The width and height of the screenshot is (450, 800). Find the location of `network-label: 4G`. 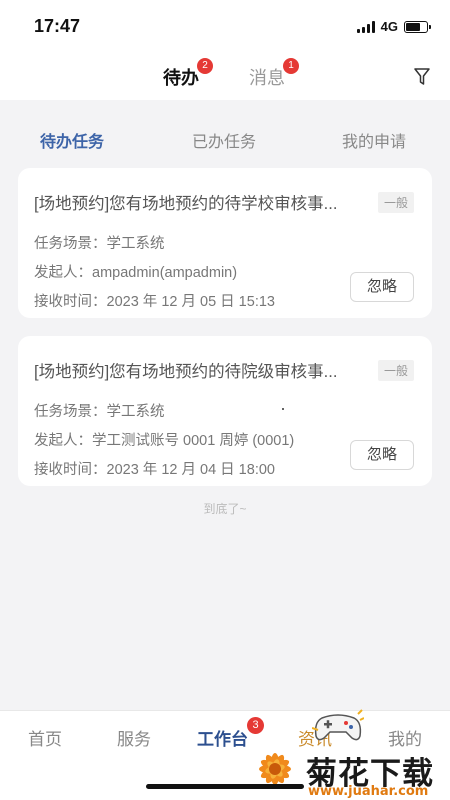

network-label: 4G is located at coordinates (389, 26).